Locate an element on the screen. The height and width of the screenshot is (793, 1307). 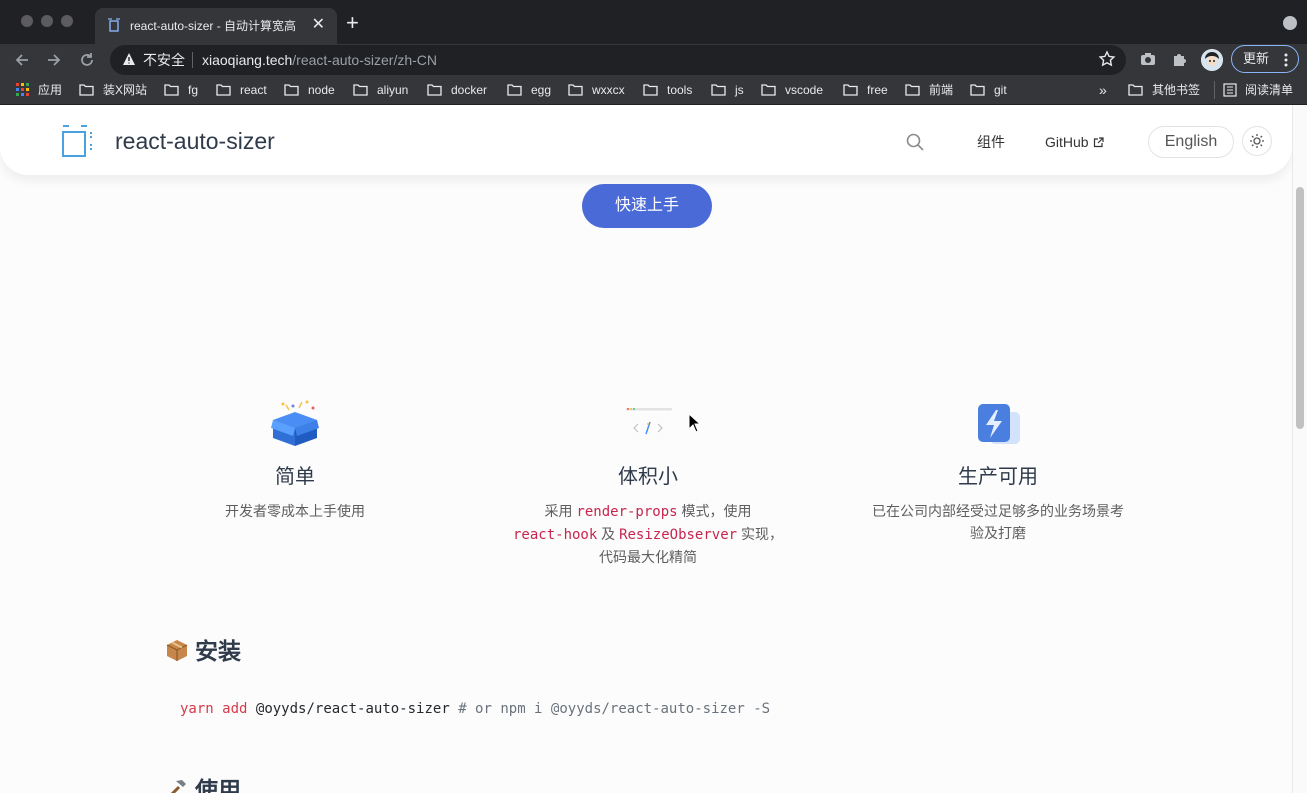
camera-icon is located at coordinates (1148, 59).